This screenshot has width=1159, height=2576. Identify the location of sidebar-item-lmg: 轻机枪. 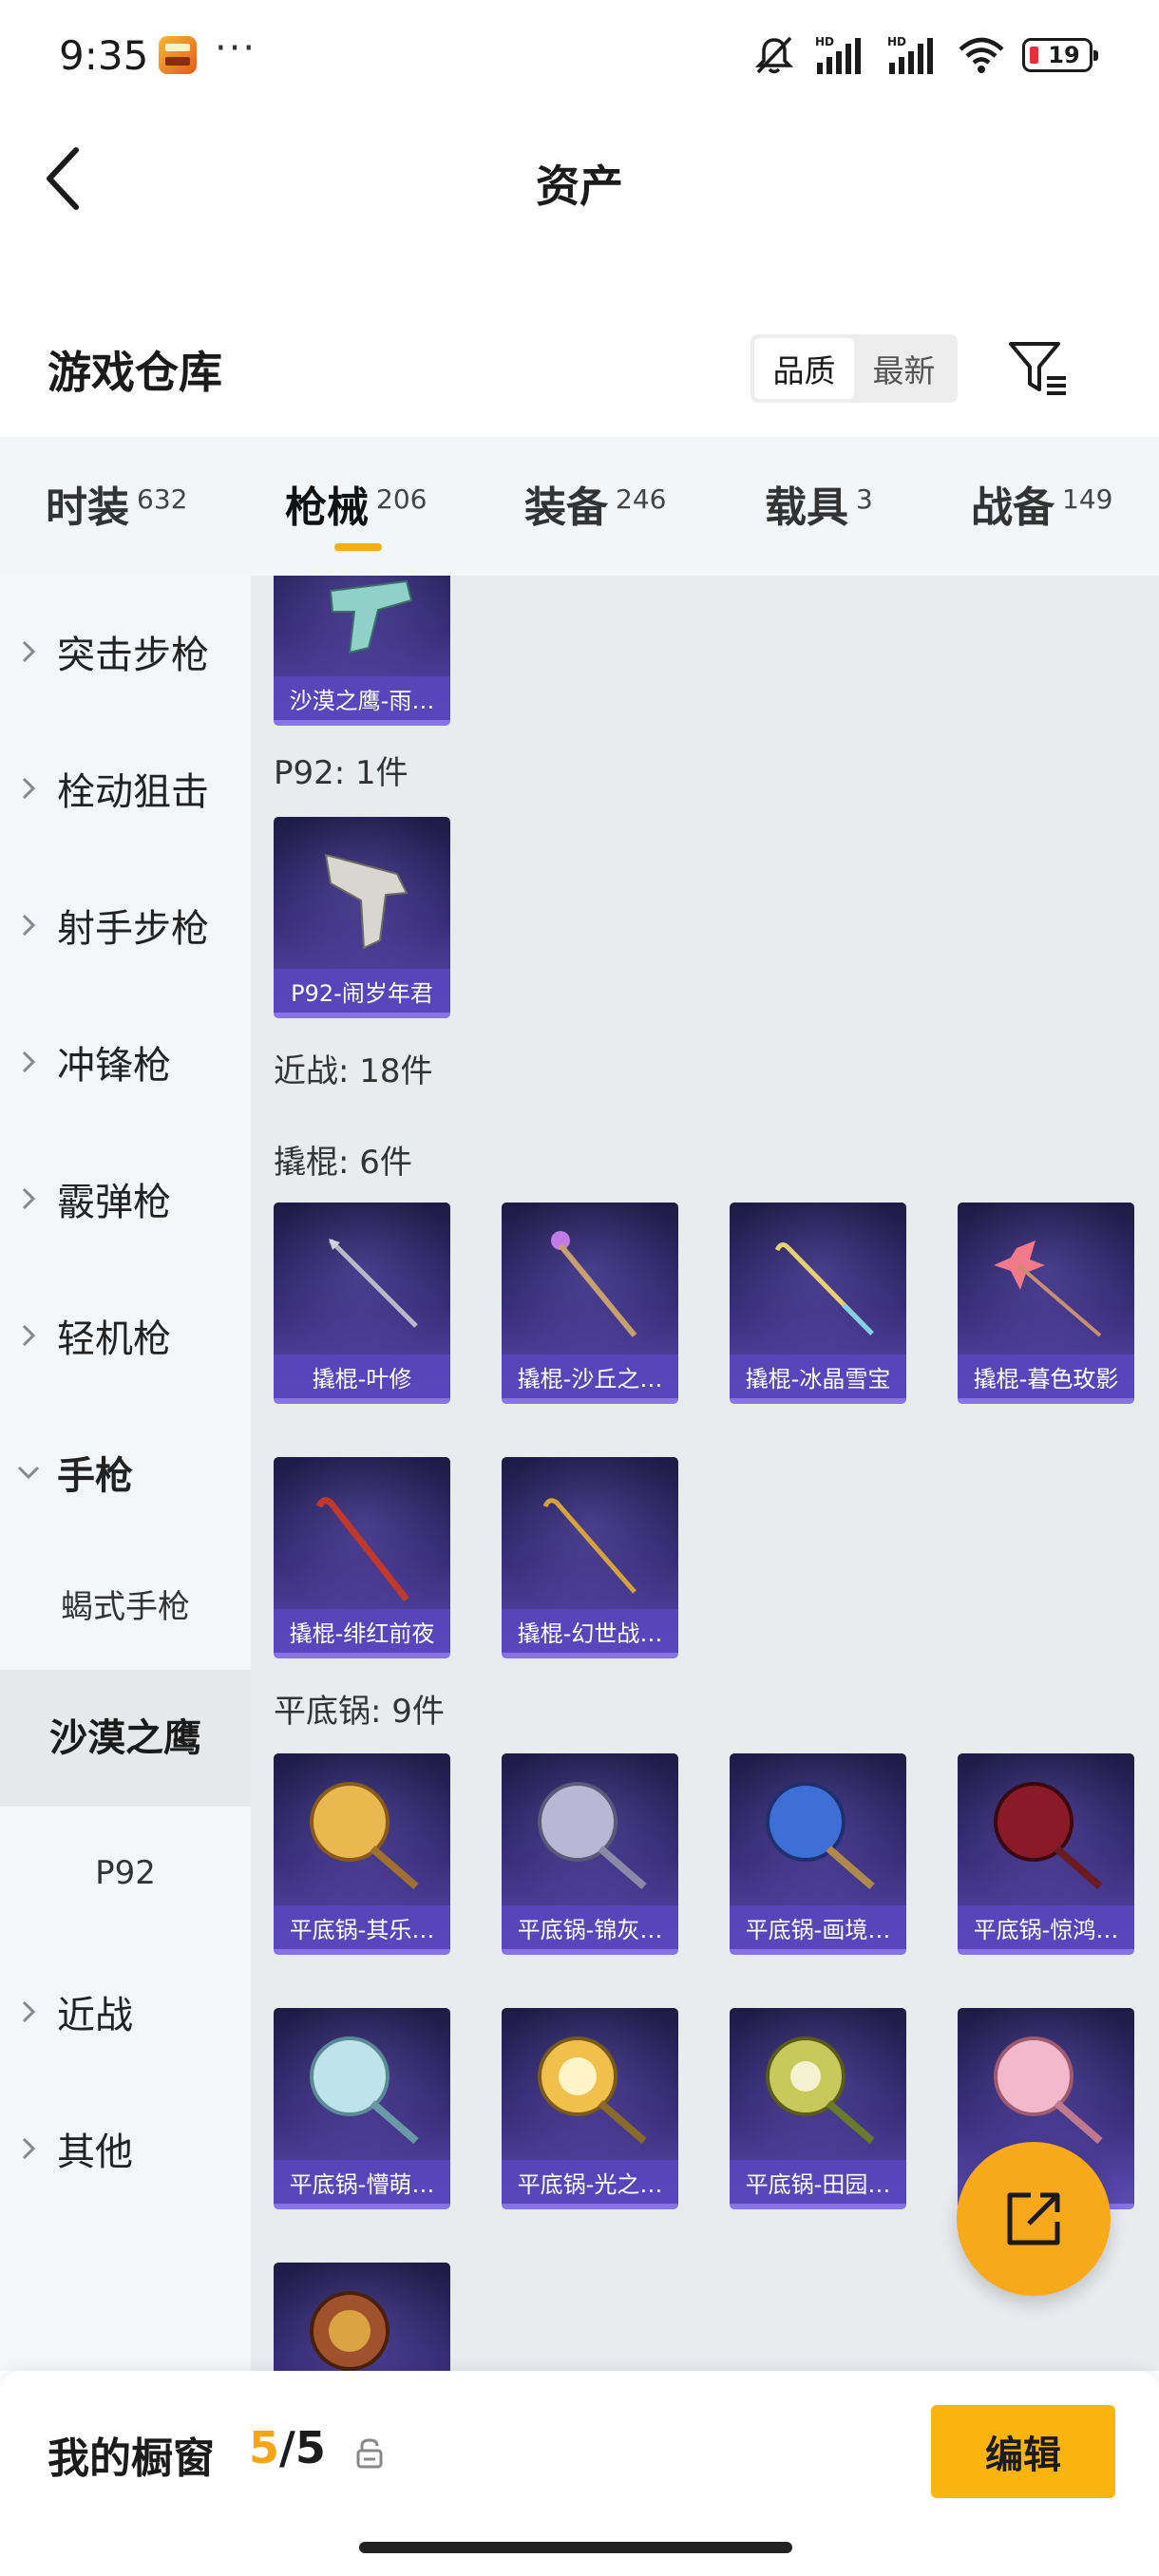
(125, 1335).